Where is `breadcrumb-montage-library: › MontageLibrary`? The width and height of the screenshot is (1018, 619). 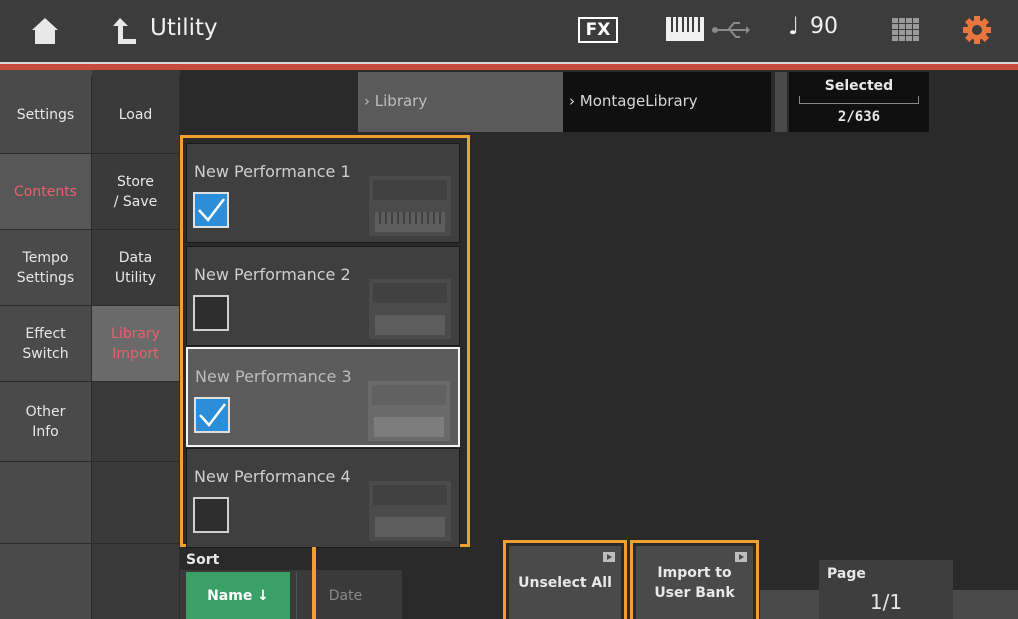 breadcrumb-montage-library: › MontageLibrary is located at coordinates (667, 102).